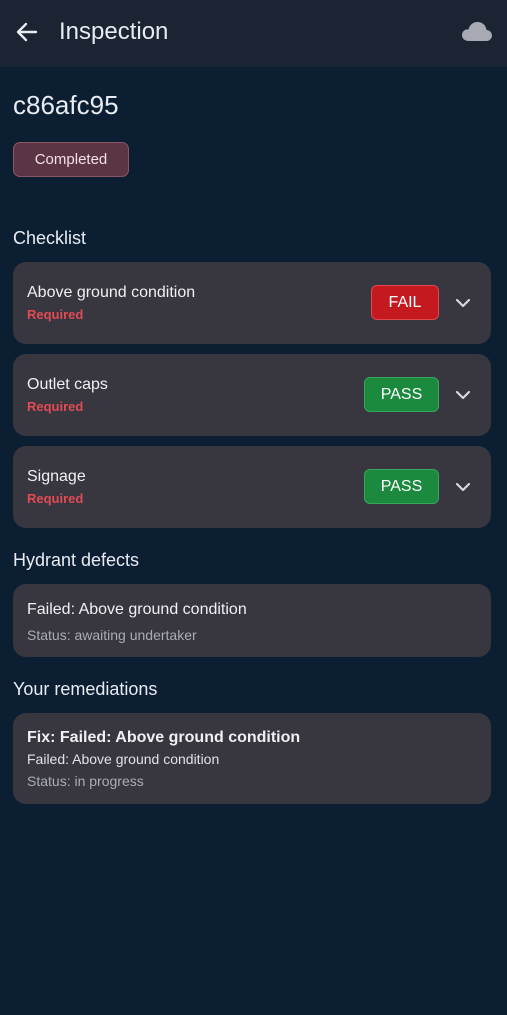  I want to click on inspection-id: c86afc95, so click(66, 105).